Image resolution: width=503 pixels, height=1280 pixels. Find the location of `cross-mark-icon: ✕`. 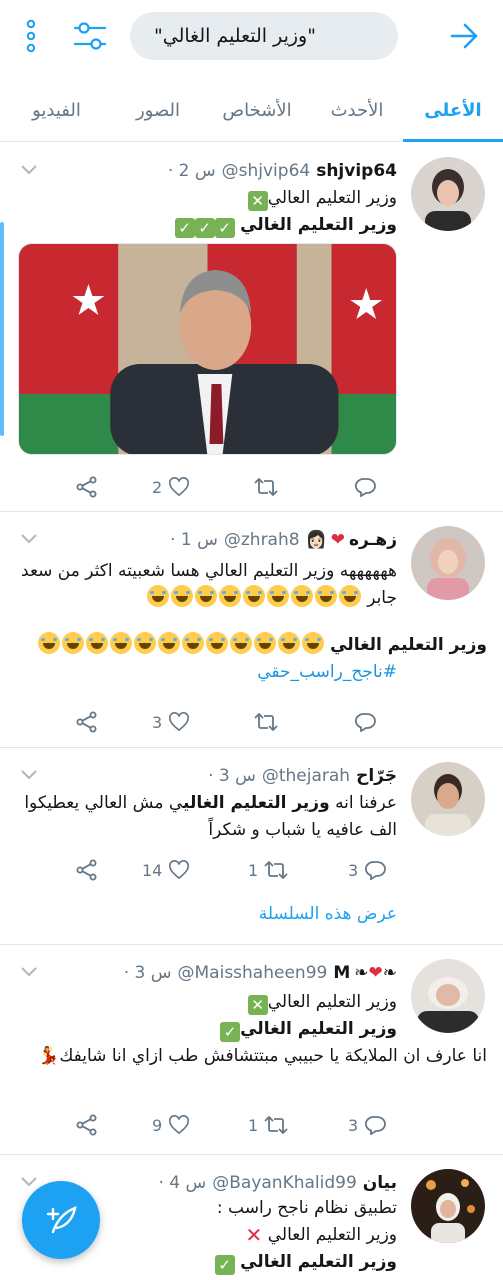

cross-mark-icon: ✕ is located at coordinates (257, 201).